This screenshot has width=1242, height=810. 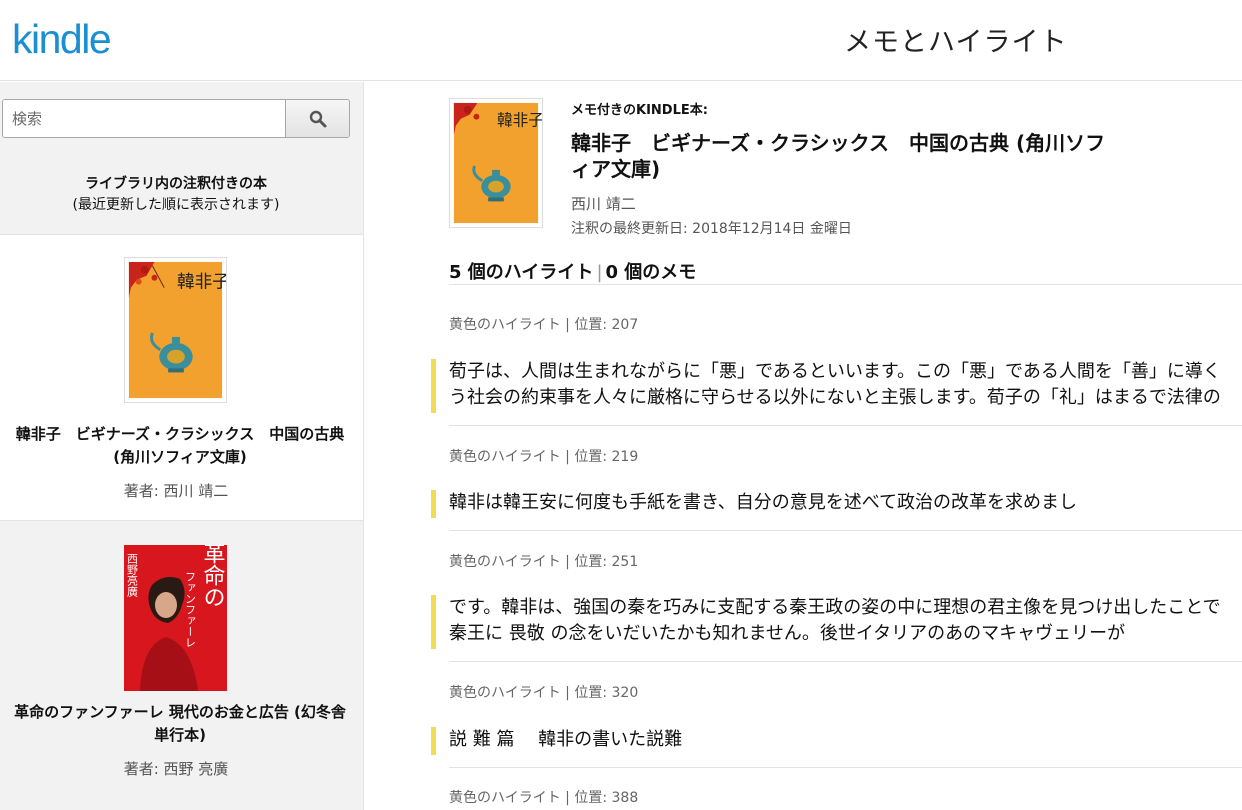 What do you see at coordinates (543, 324) in the screenshot?
I see `highlight-meta: 黄色のハイライト | 位置: 207` at bounding box center [543, 324].